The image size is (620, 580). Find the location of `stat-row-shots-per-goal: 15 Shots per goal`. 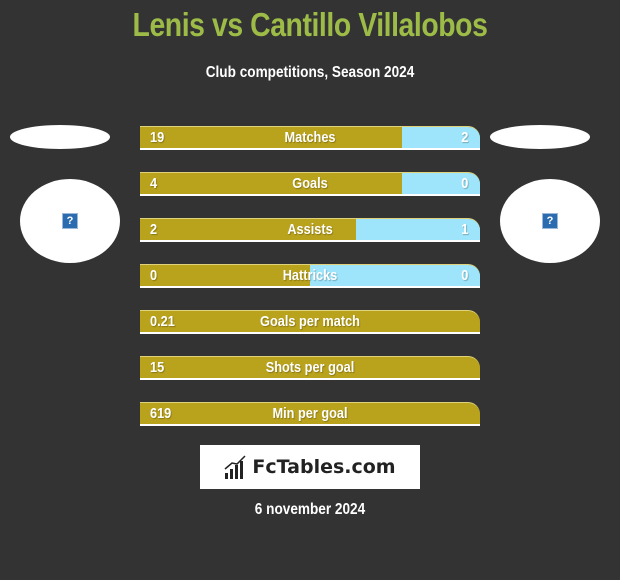

stat-row-shots-per-goal: 15 Shots per goal is located at coordinates (310, 368).